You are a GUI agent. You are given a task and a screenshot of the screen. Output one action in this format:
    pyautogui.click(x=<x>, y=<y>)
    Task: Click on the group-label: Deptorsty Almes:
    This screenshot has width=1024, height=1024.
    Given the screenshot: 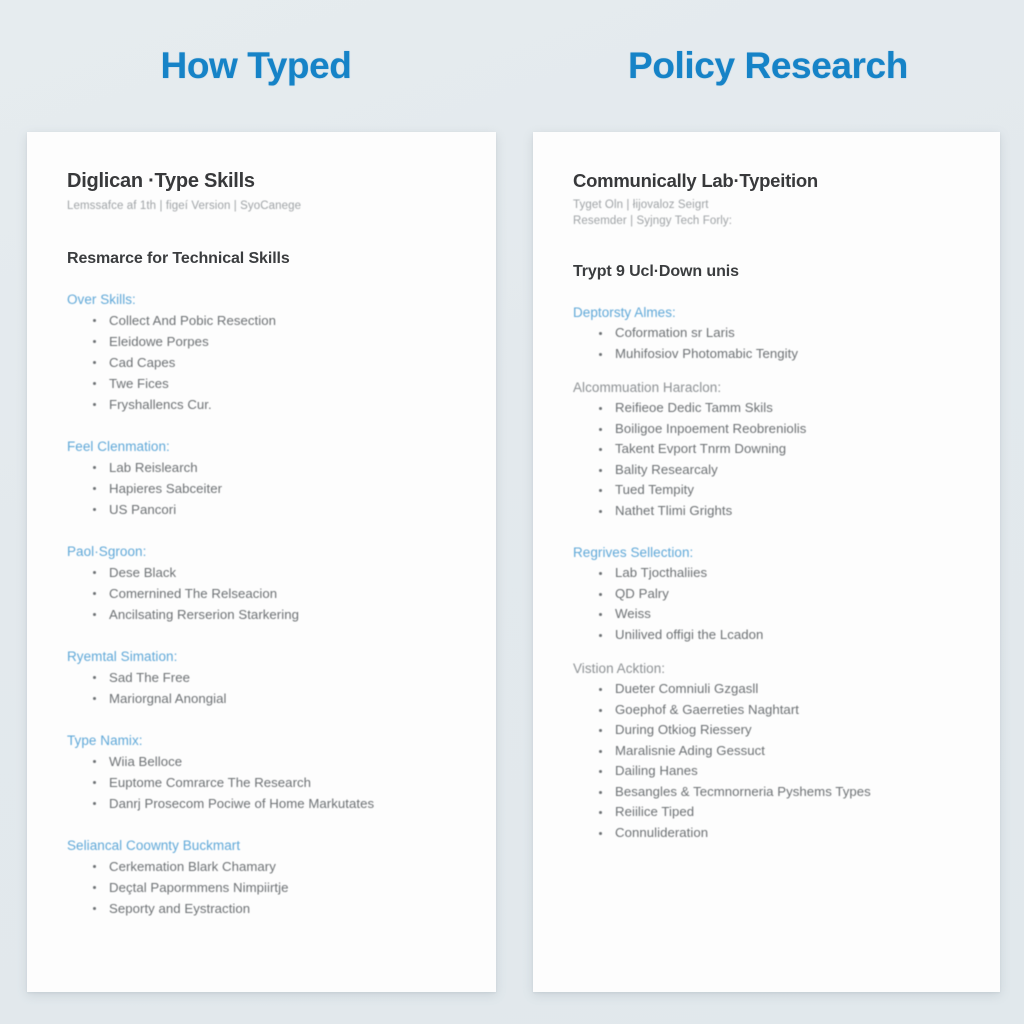 What is the action you would take?
    pyautogui.click(x=624, y=312)
    